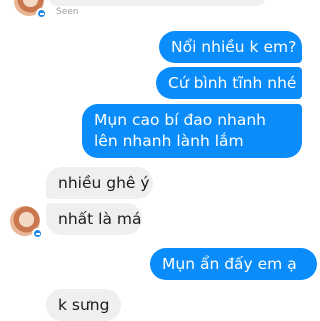 This screenshot has height=321, width=320. I want to click on message-bubble-outgoing: Mụn ẩn đấy em ạ, so click(233, 264).